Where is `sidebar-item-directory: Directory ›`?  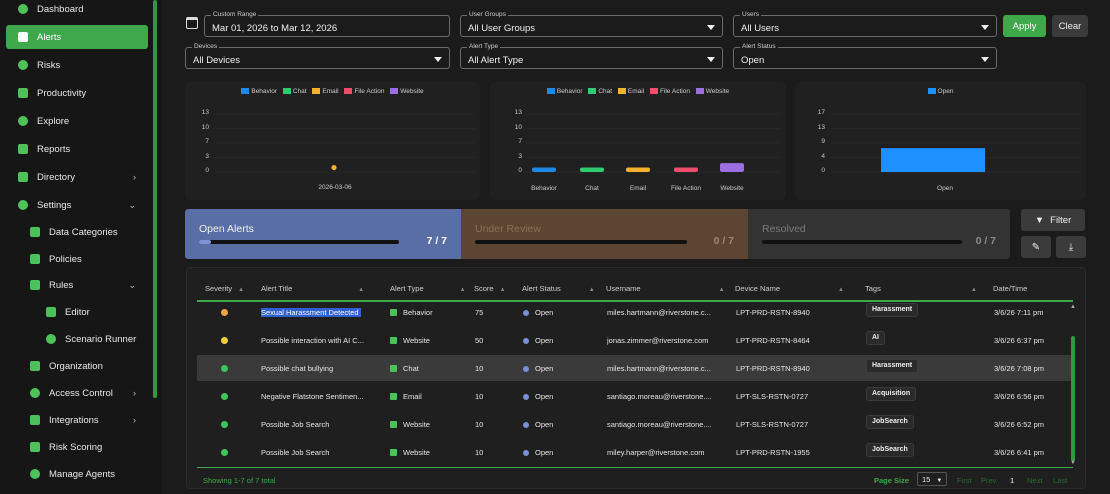
sidebar-item-directory: Directory › is located at coordinates (77, 177).